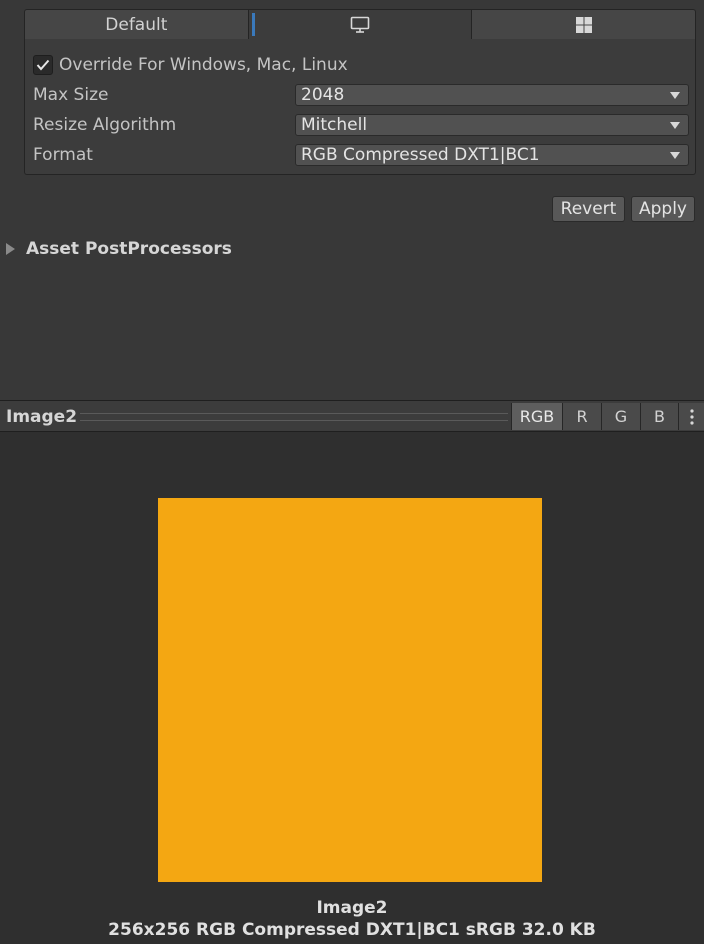 Image resolution: width=704 pixels, height=944 pixels. I want to click on tab-default: Default, so click(137, 24).